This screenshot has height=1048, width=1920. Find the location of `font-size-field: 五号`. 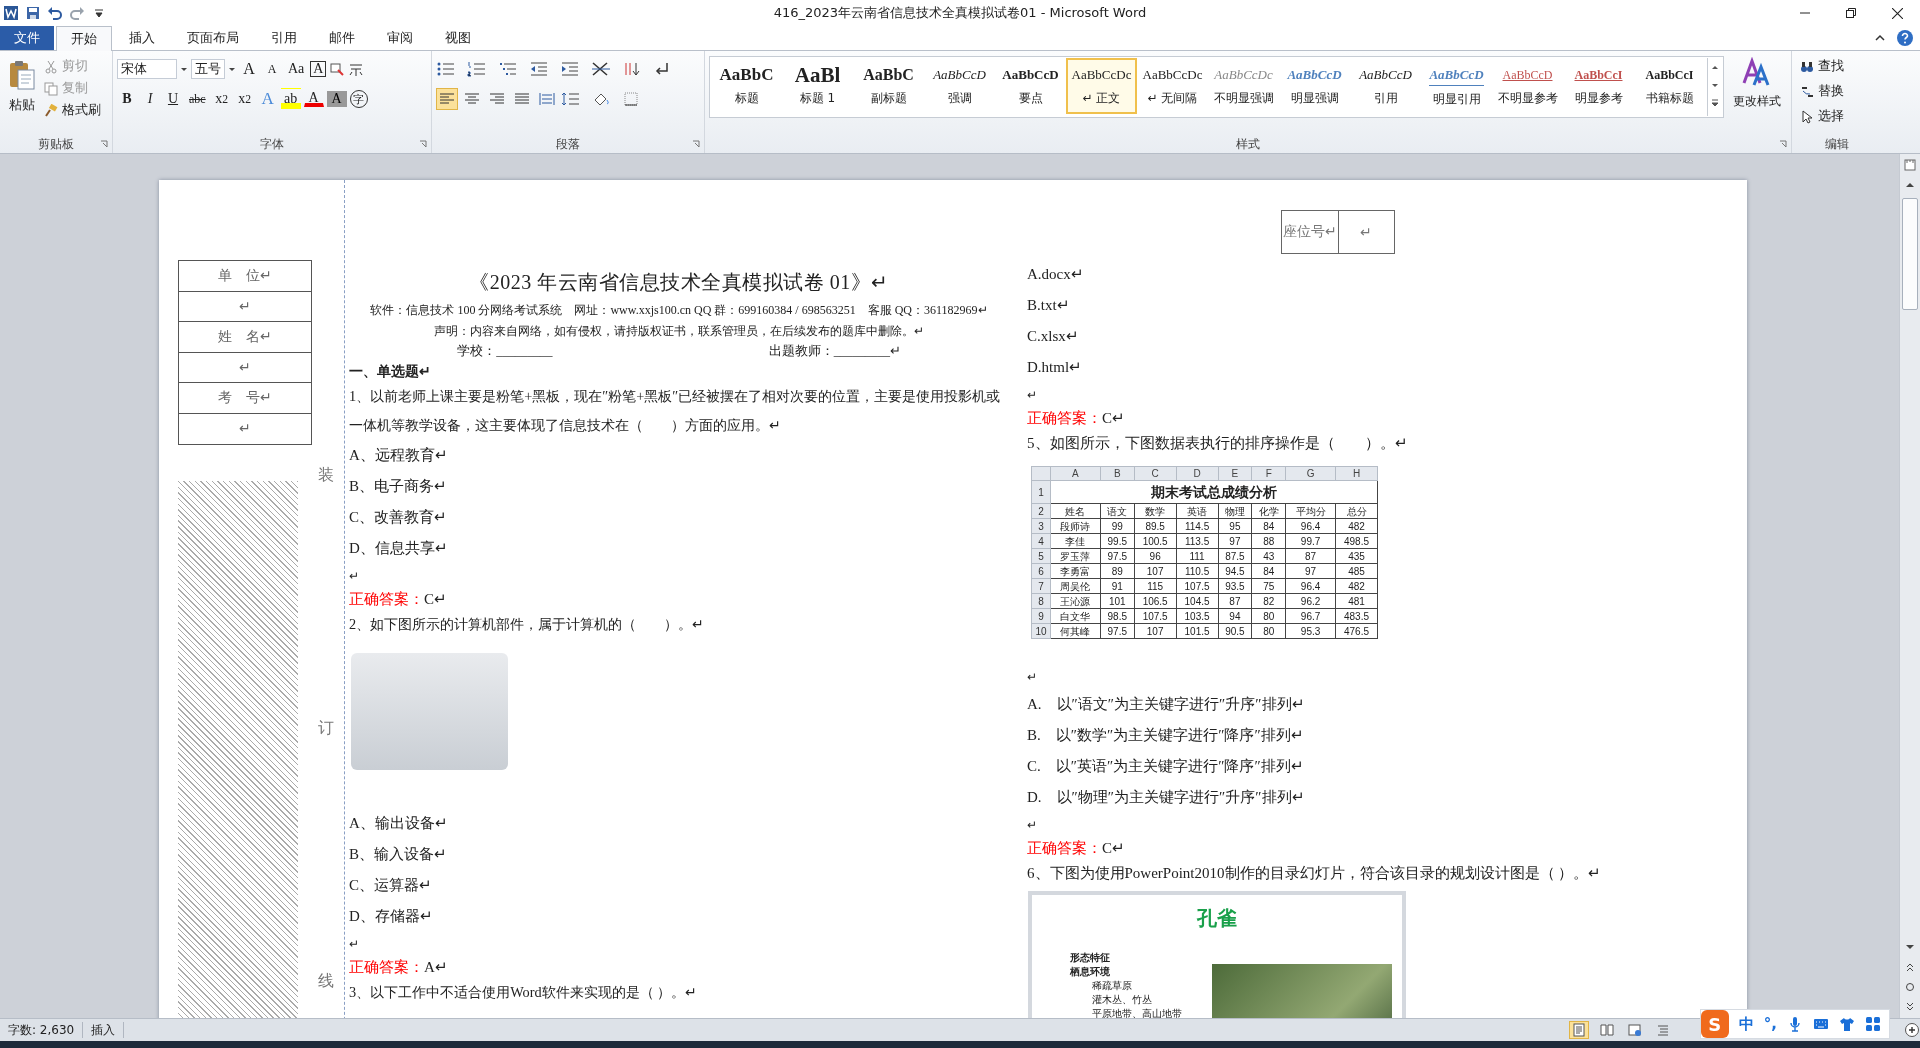

font-size-field: 五号 is located at coordinates (208, 69).